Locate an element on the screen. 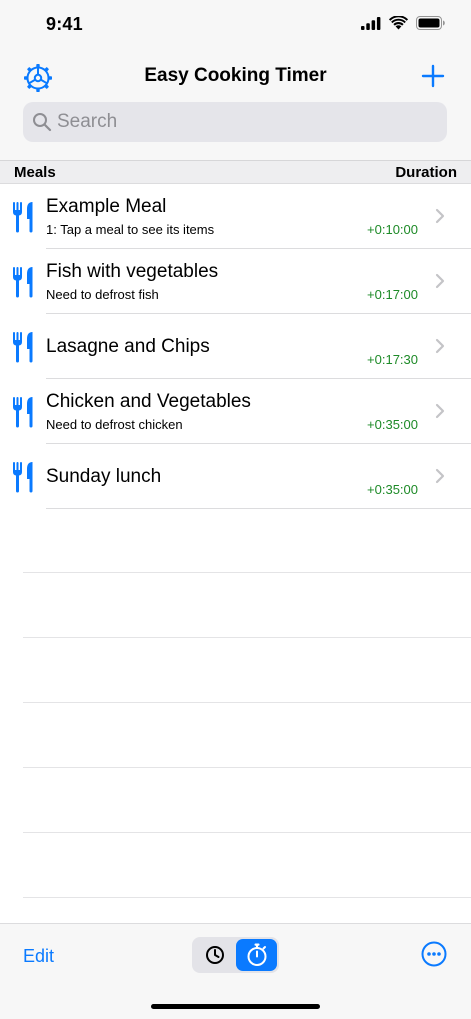 Image resolution: width=471 pixels, height=1019 pixels. search-icon is located at coordinates (42, 122).